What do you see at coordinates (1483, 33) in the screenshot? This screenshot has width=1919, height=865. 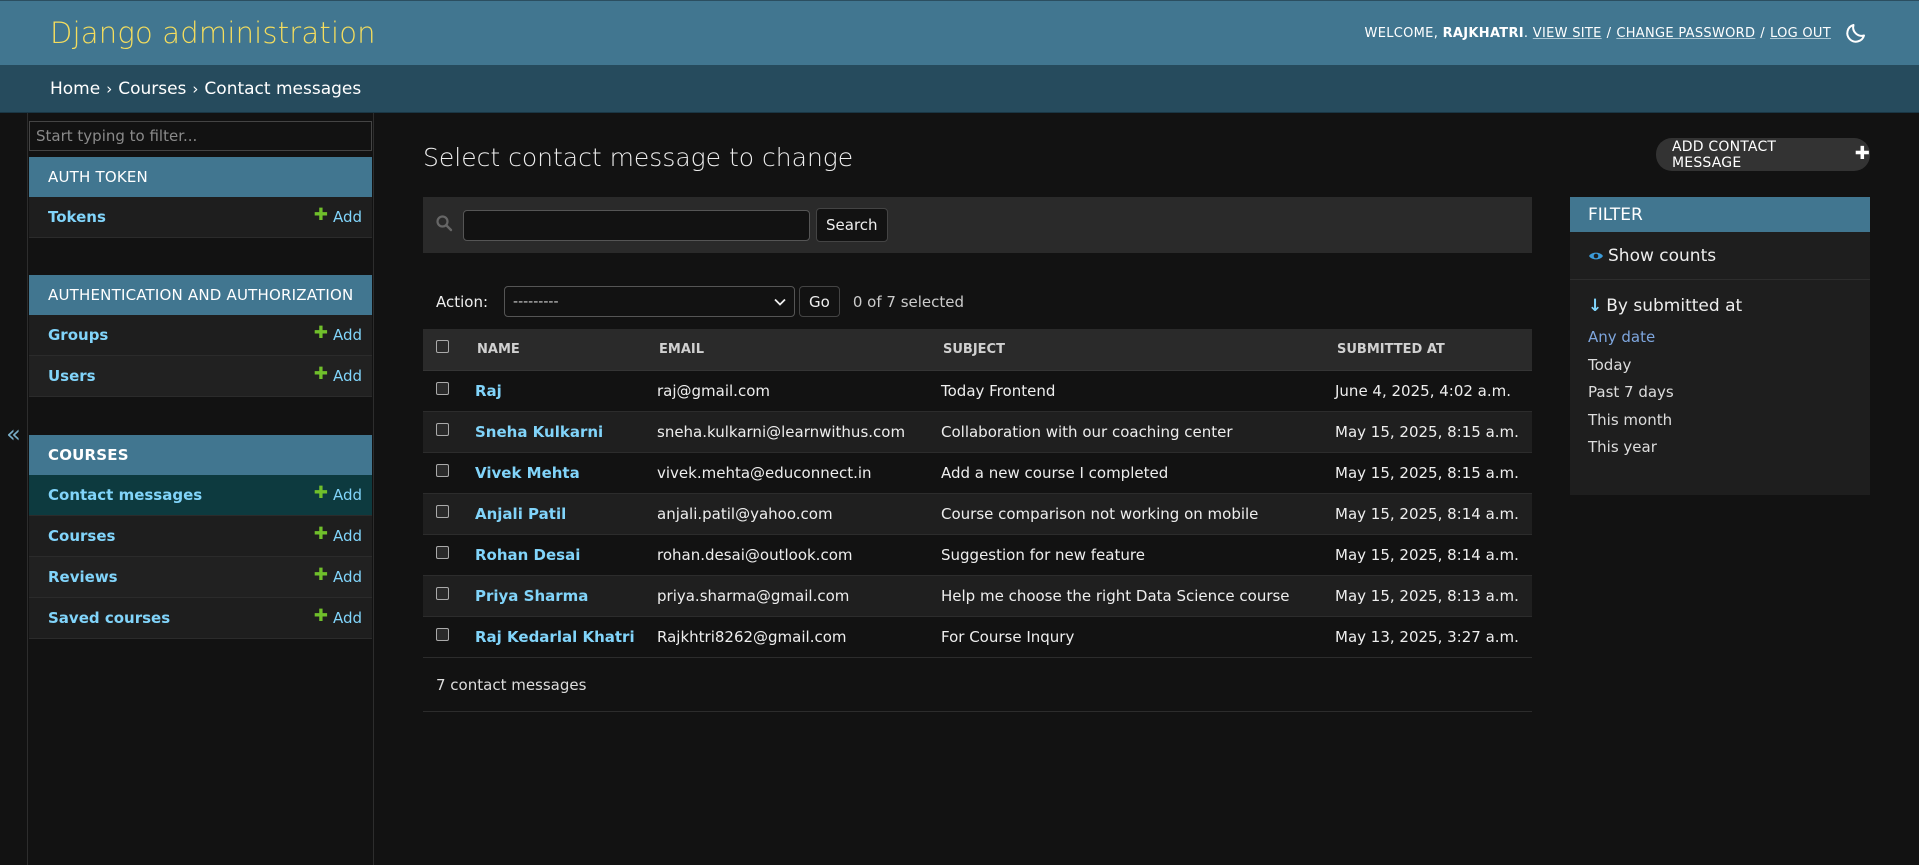 I see `username: RAJKHATRI` at bounding box center [1483, 33].